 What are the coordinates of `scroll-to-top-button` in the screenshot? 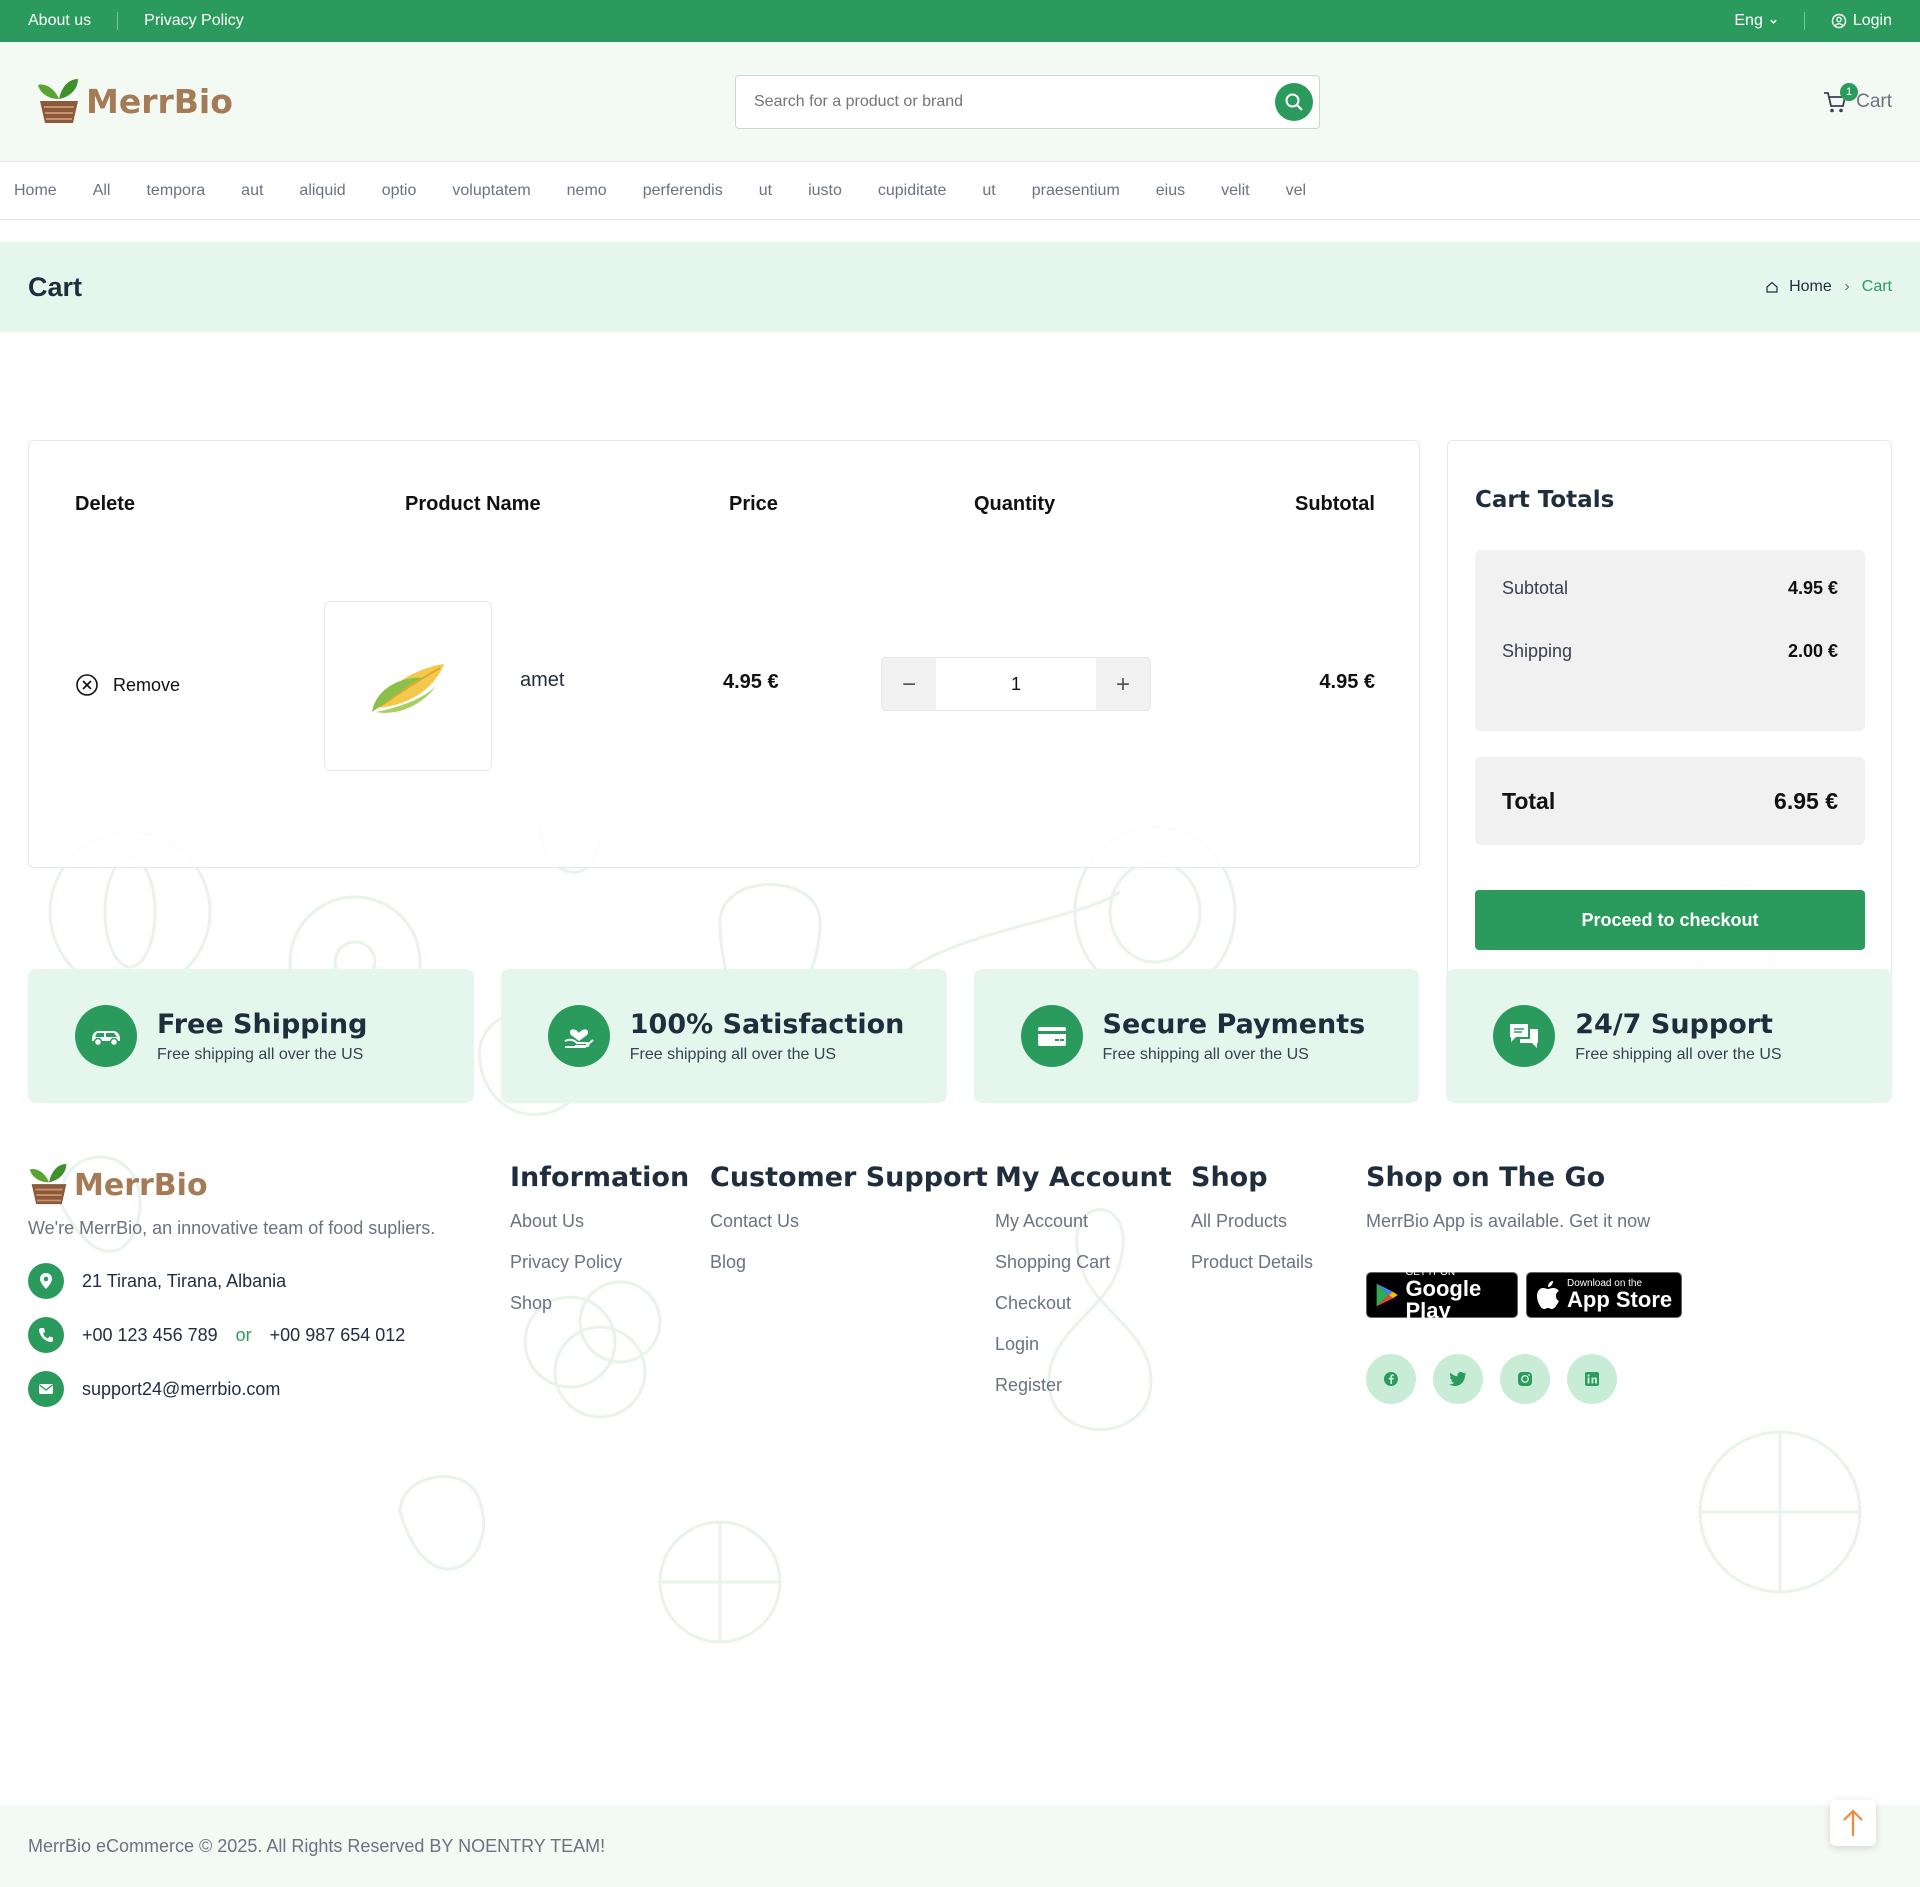 It's located at (1853, 1823).